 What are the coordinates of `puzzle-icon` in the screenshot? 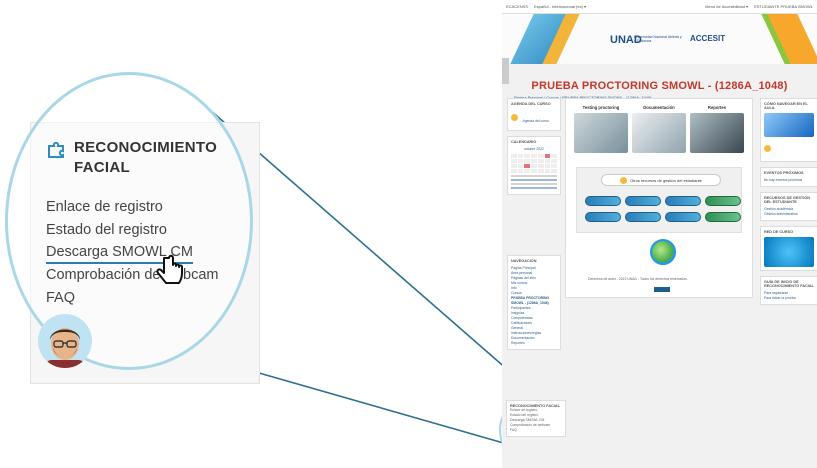 It's located at (56, 149).